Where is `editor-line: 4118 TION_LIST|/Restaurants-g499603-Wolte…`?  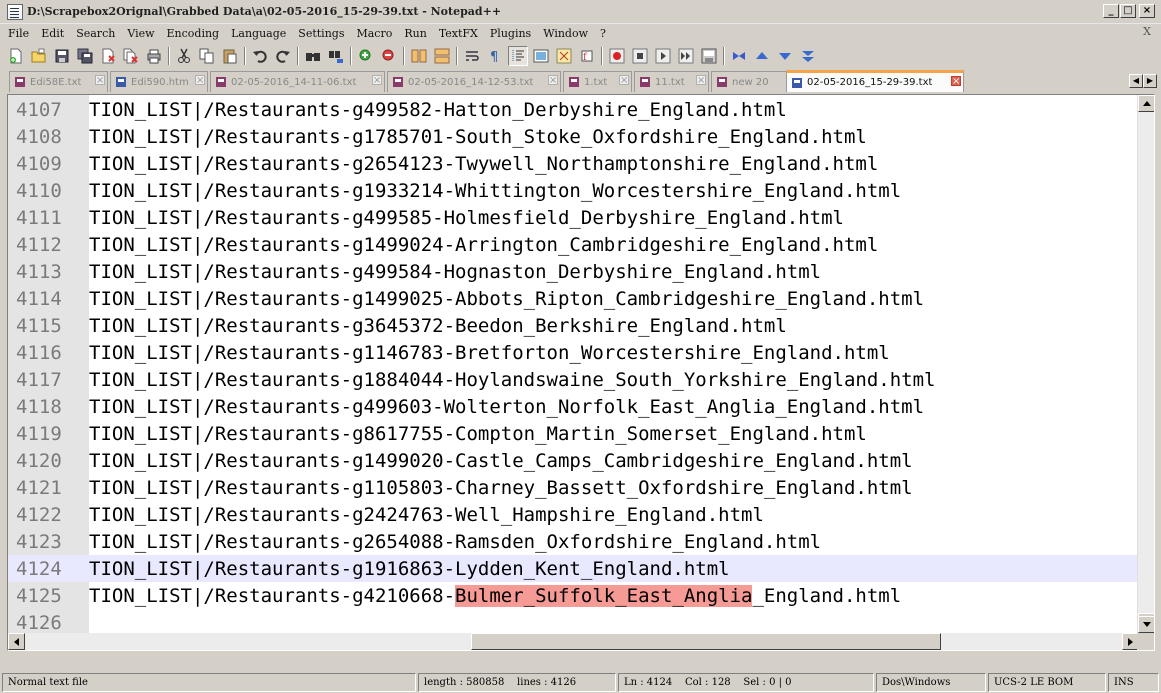 editor-line: 4118 TION_LIST|/Restaurants-g499603-Wolte… is located at coordinates (573, 406).